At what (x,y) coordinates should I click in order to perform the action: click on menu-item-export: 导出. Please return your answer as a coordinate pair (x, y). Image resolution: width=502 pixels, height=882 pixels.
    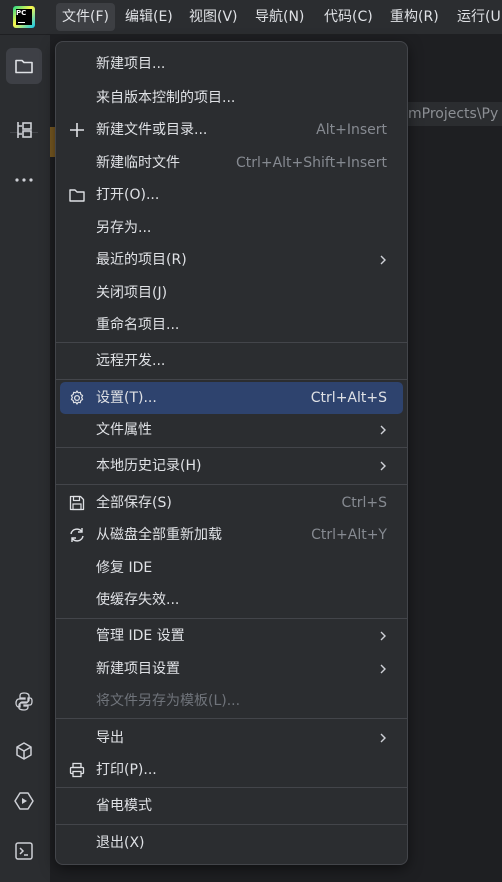
    Looking at the image, I should click on (231, 738).